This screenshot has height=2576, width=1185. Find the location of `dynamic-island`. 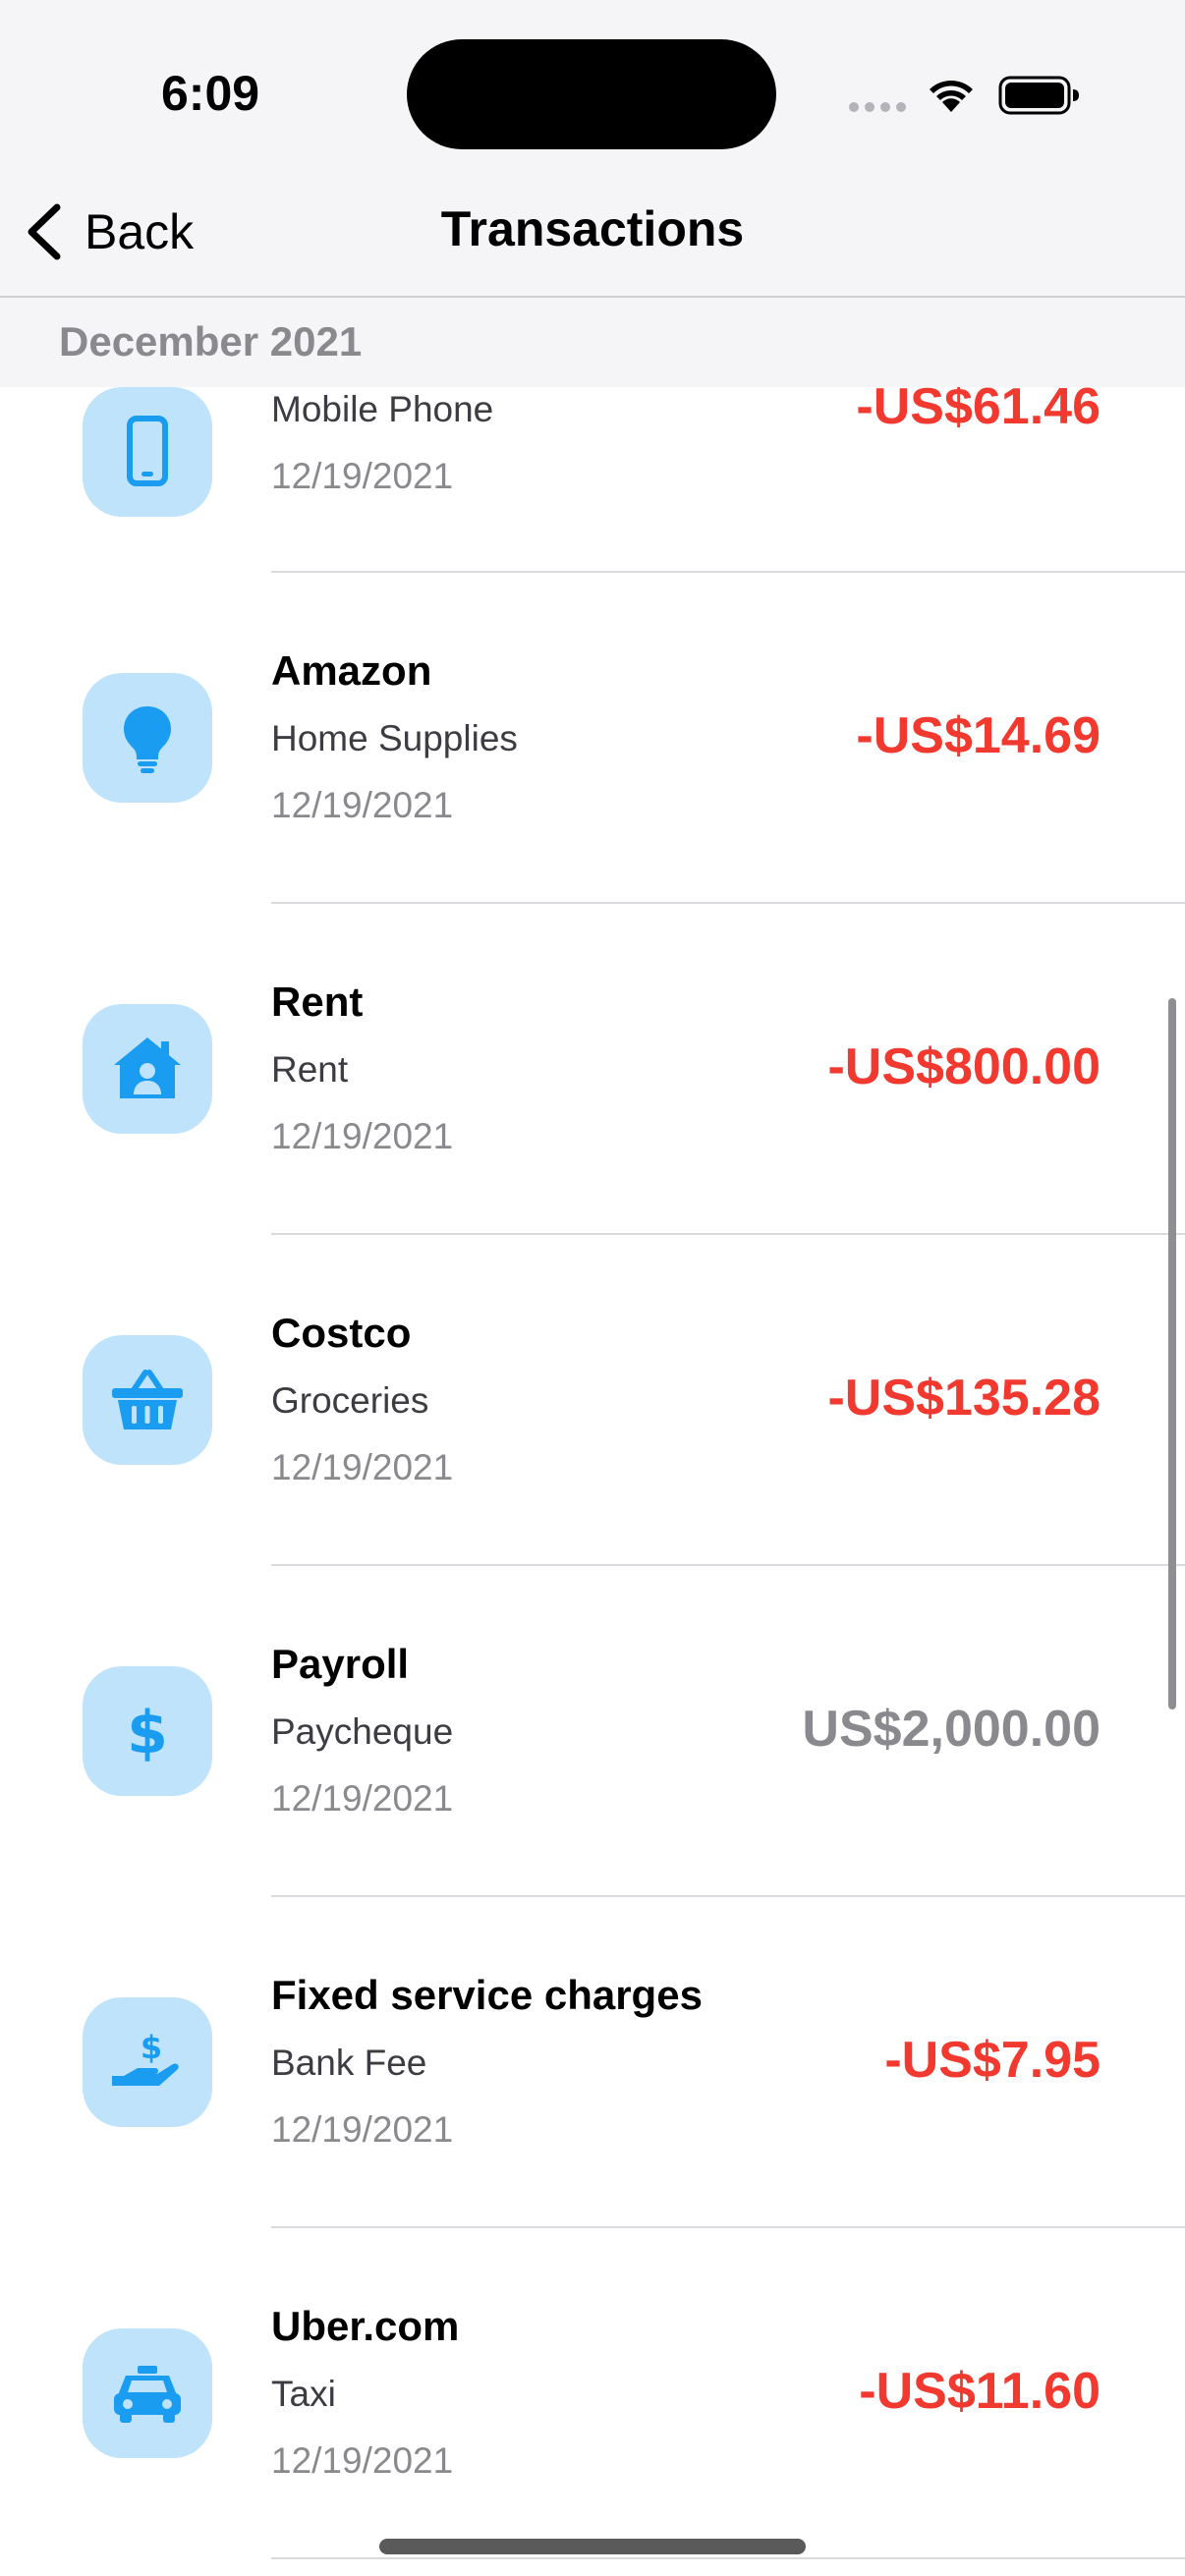

dynamic-island is located at coordinates (592, 94).